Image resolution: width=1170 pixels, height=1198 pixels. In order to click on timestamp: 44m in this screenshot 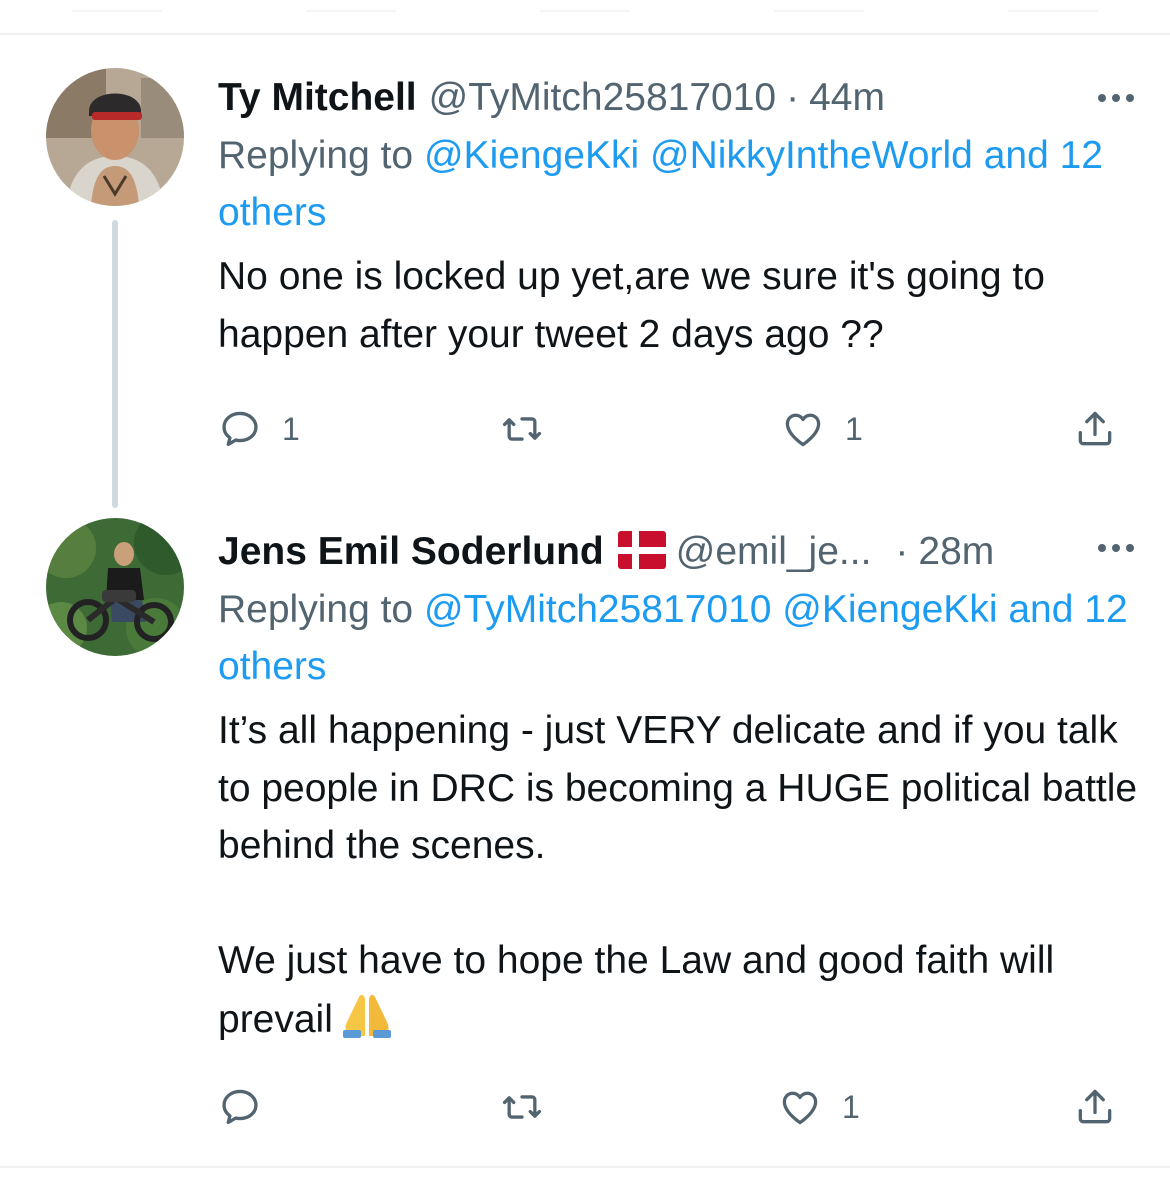, I will do `click(847, 98)`.